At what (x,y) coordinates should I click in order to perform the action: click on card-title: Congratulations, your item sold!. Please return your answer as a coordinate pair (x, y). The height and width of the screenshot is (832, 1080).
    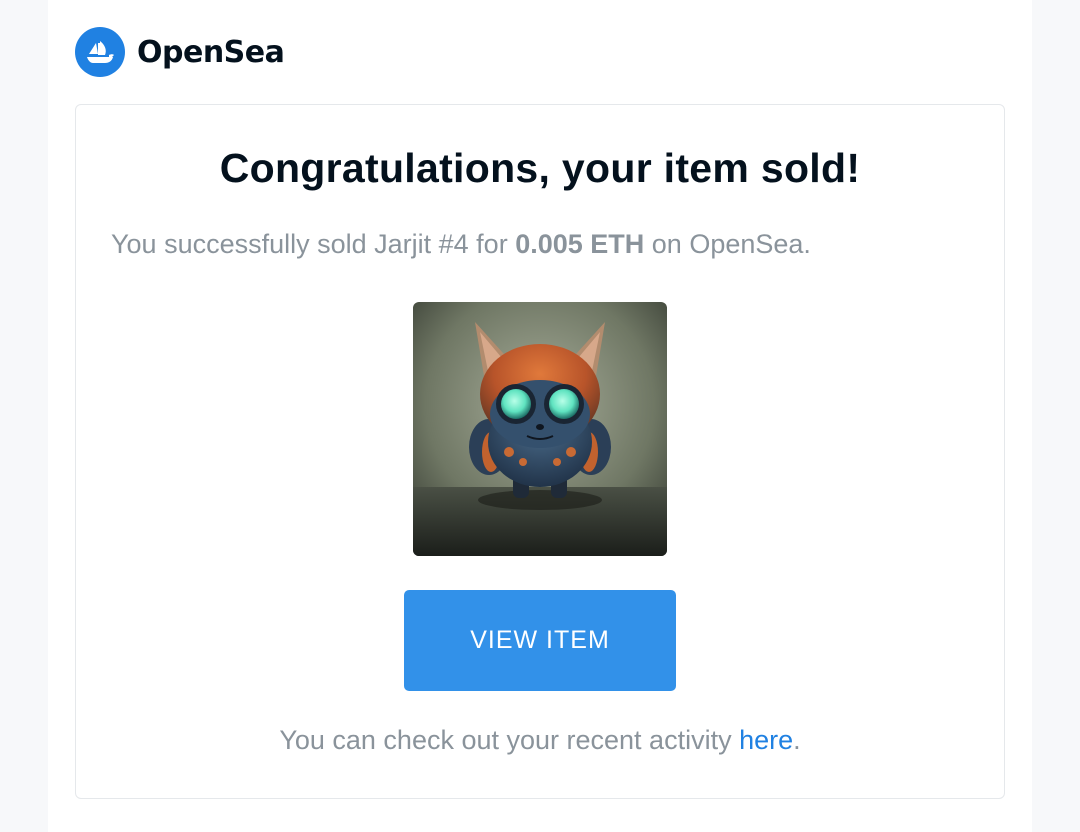
    Looking at the image, I should click on (540, 168).